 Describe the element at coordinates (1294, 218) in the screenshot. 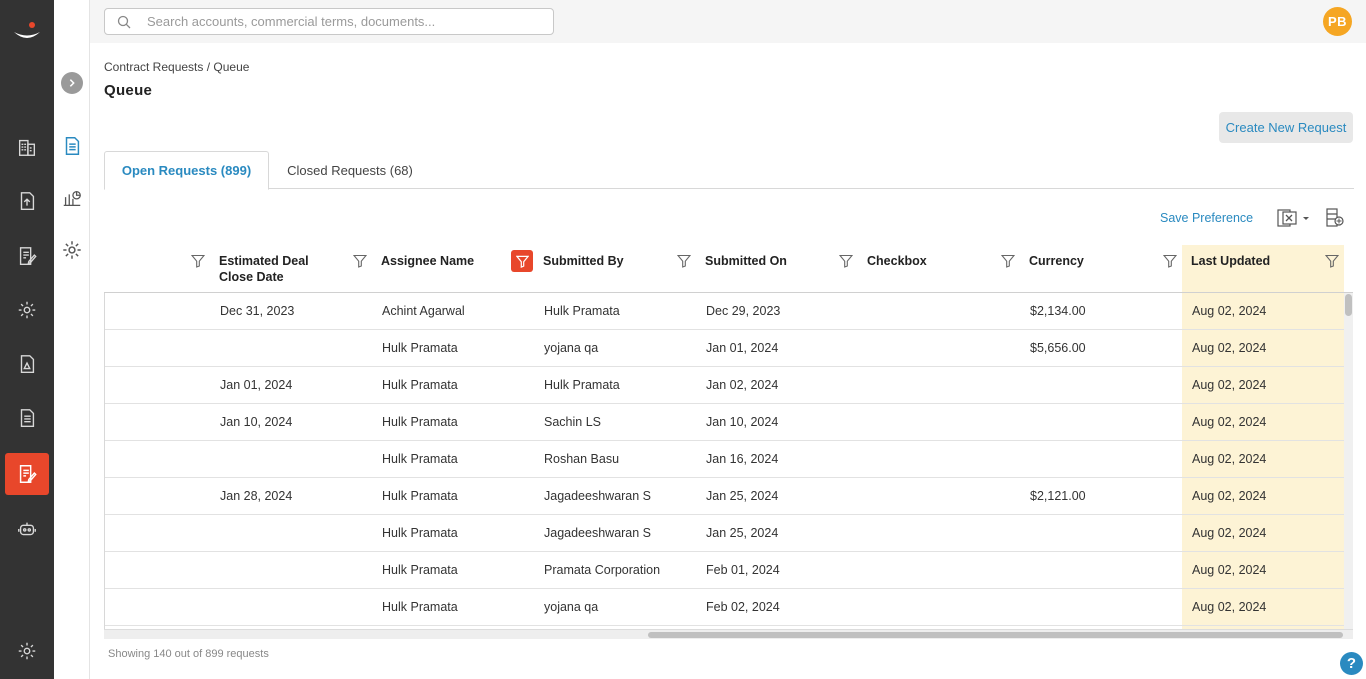

I see `export-excel-icon` at that location.